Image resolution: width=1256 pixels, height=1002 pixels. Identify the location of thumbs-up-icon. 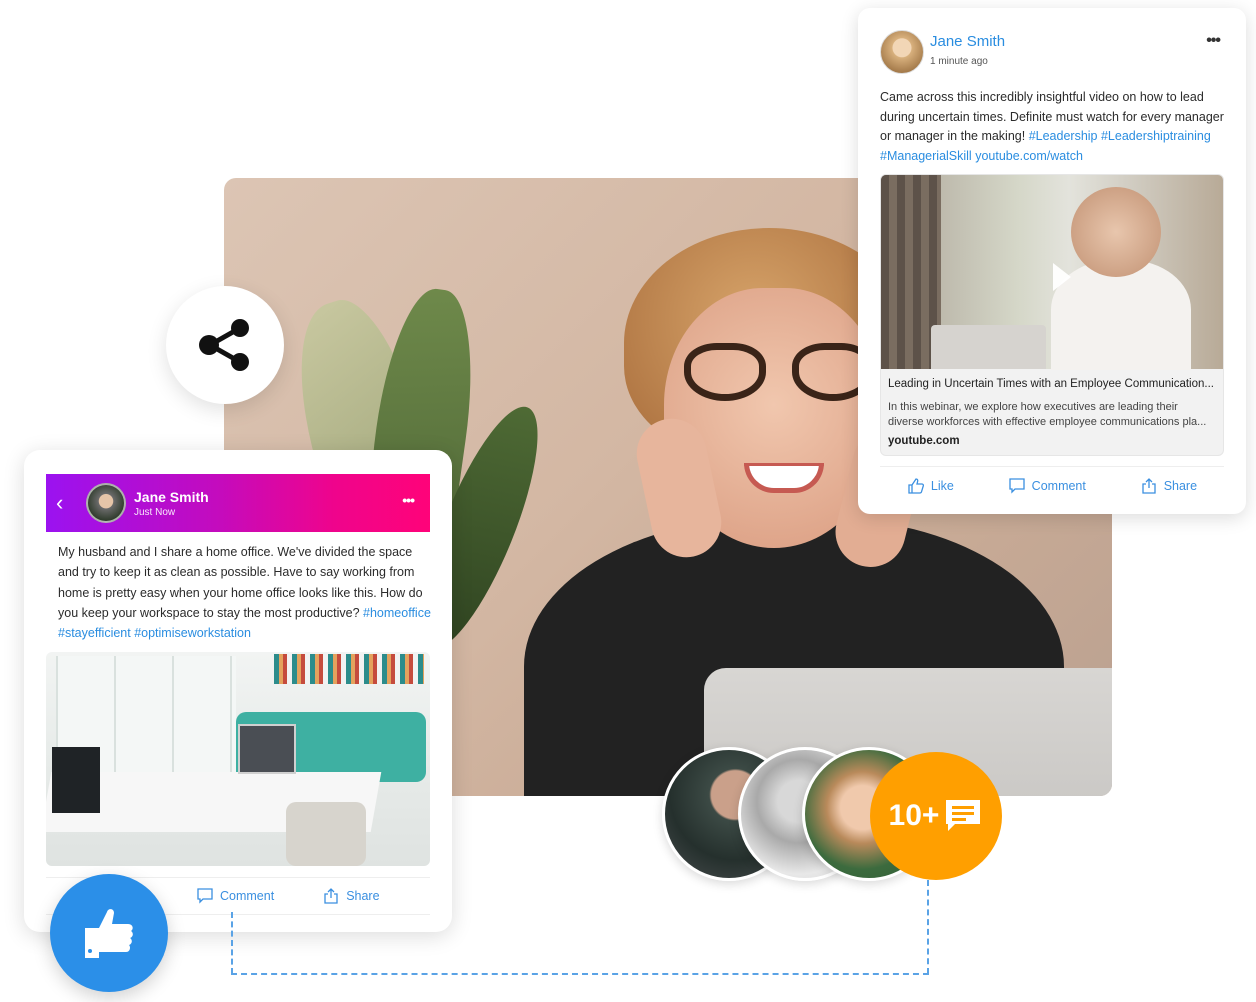
(109, 933).